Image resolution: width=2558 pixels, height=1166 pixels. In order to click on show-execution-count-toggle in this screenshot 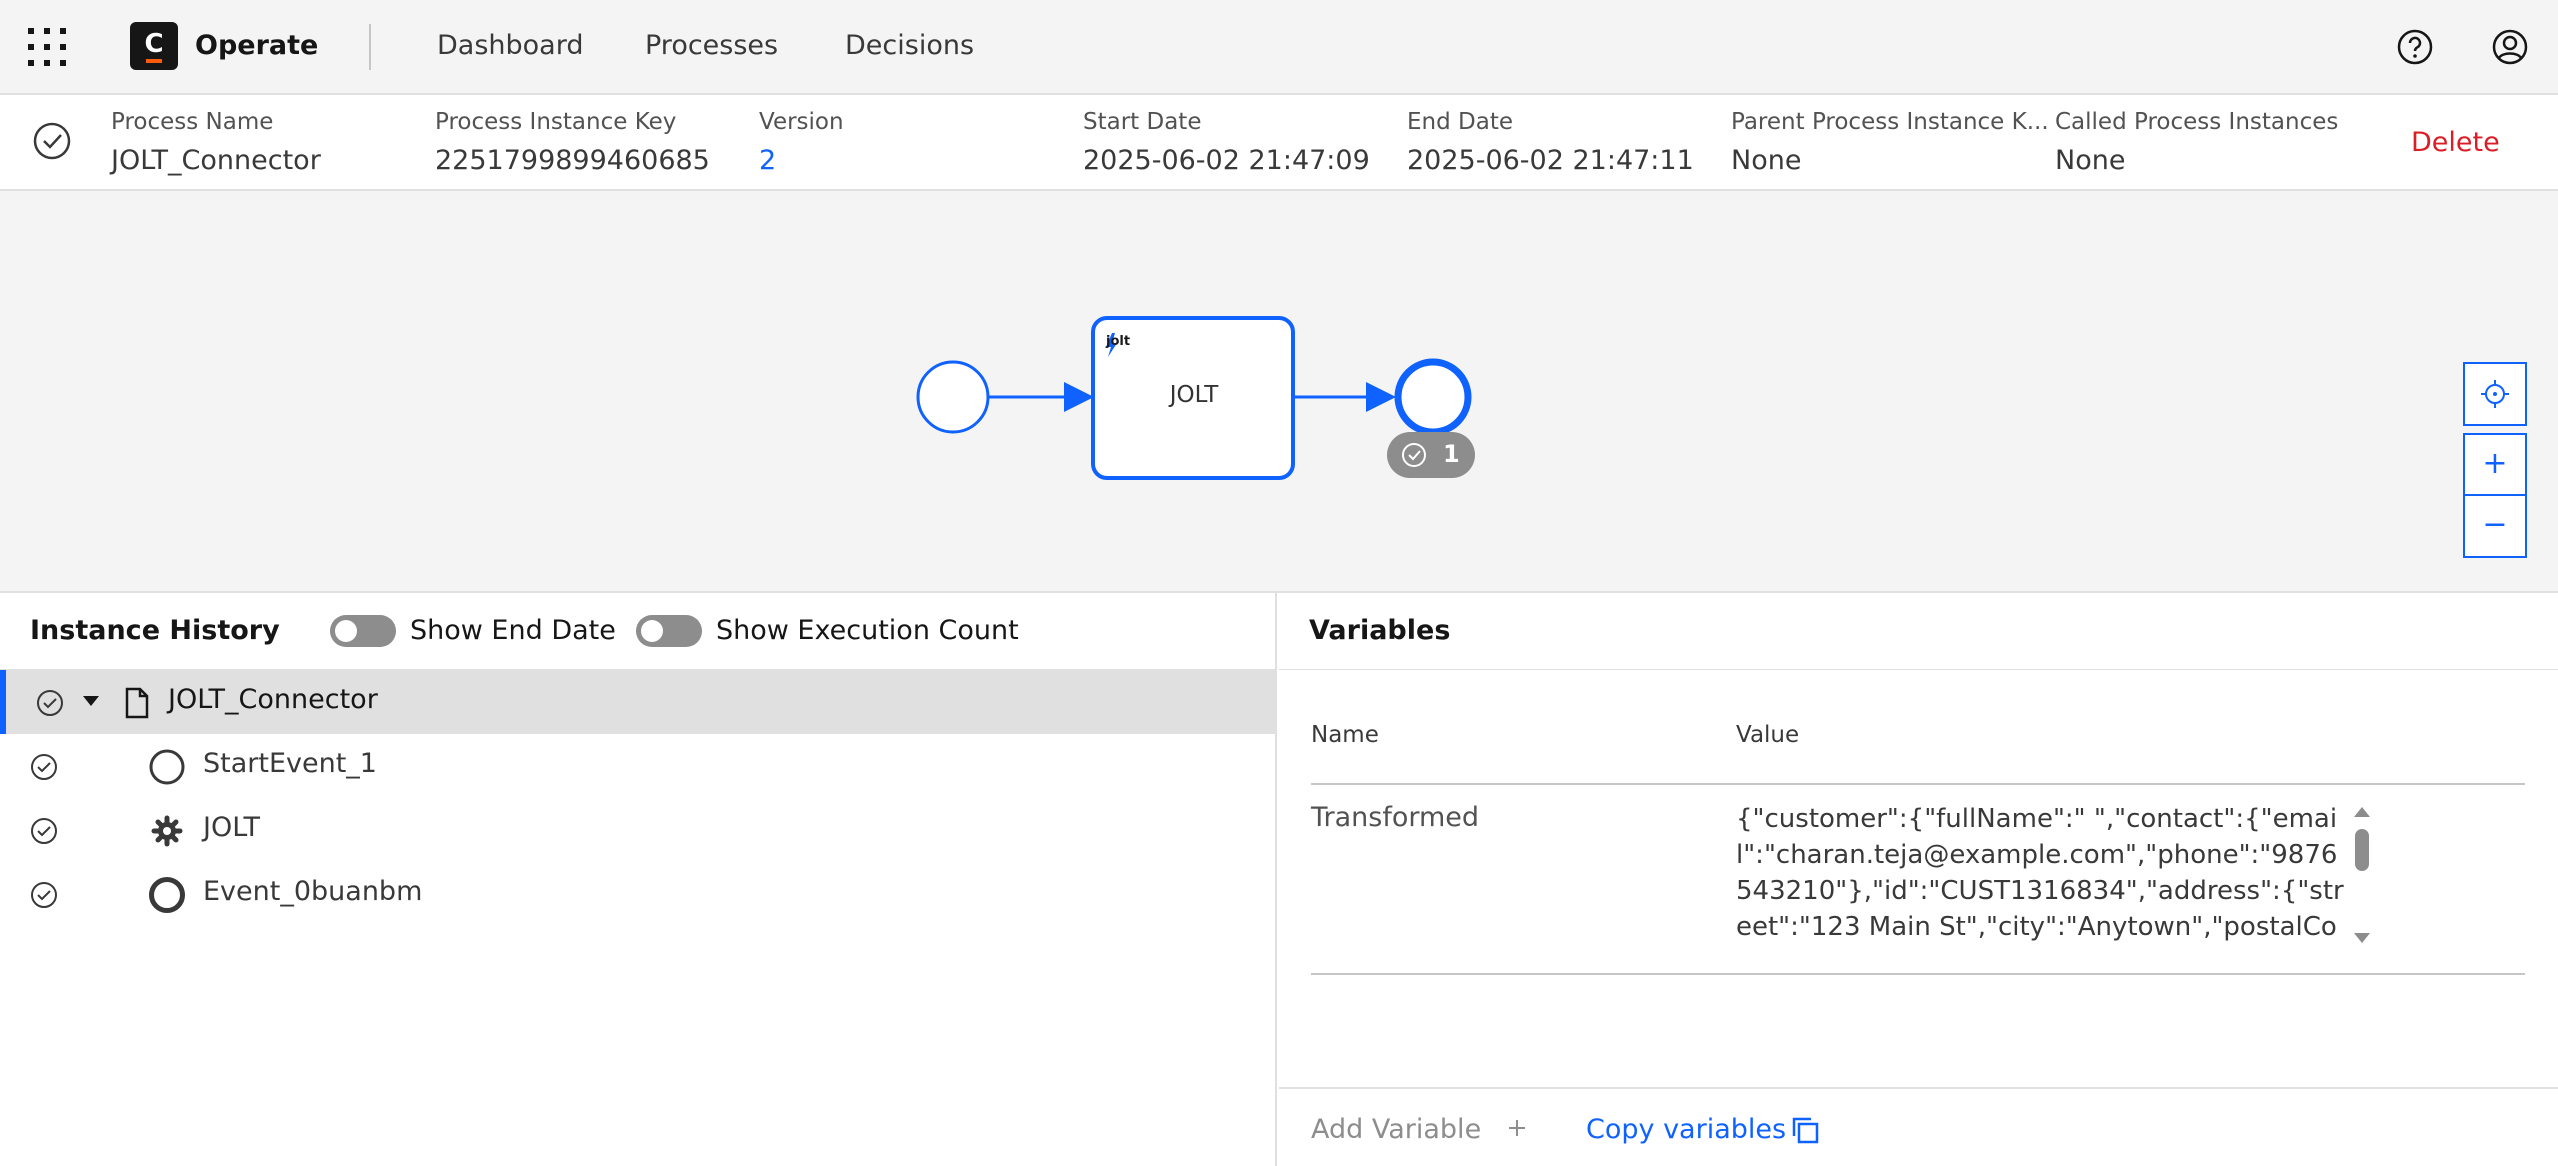, I will do `click(669, 631)`.